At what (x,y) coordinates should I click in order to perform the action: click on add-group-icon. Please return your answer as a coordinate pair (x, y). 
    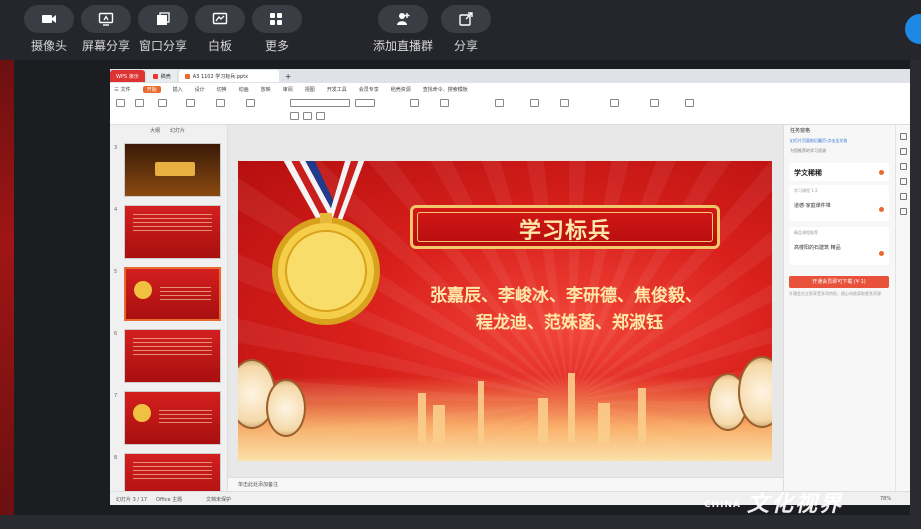
    Looking at the image, I should click on (403, 19).